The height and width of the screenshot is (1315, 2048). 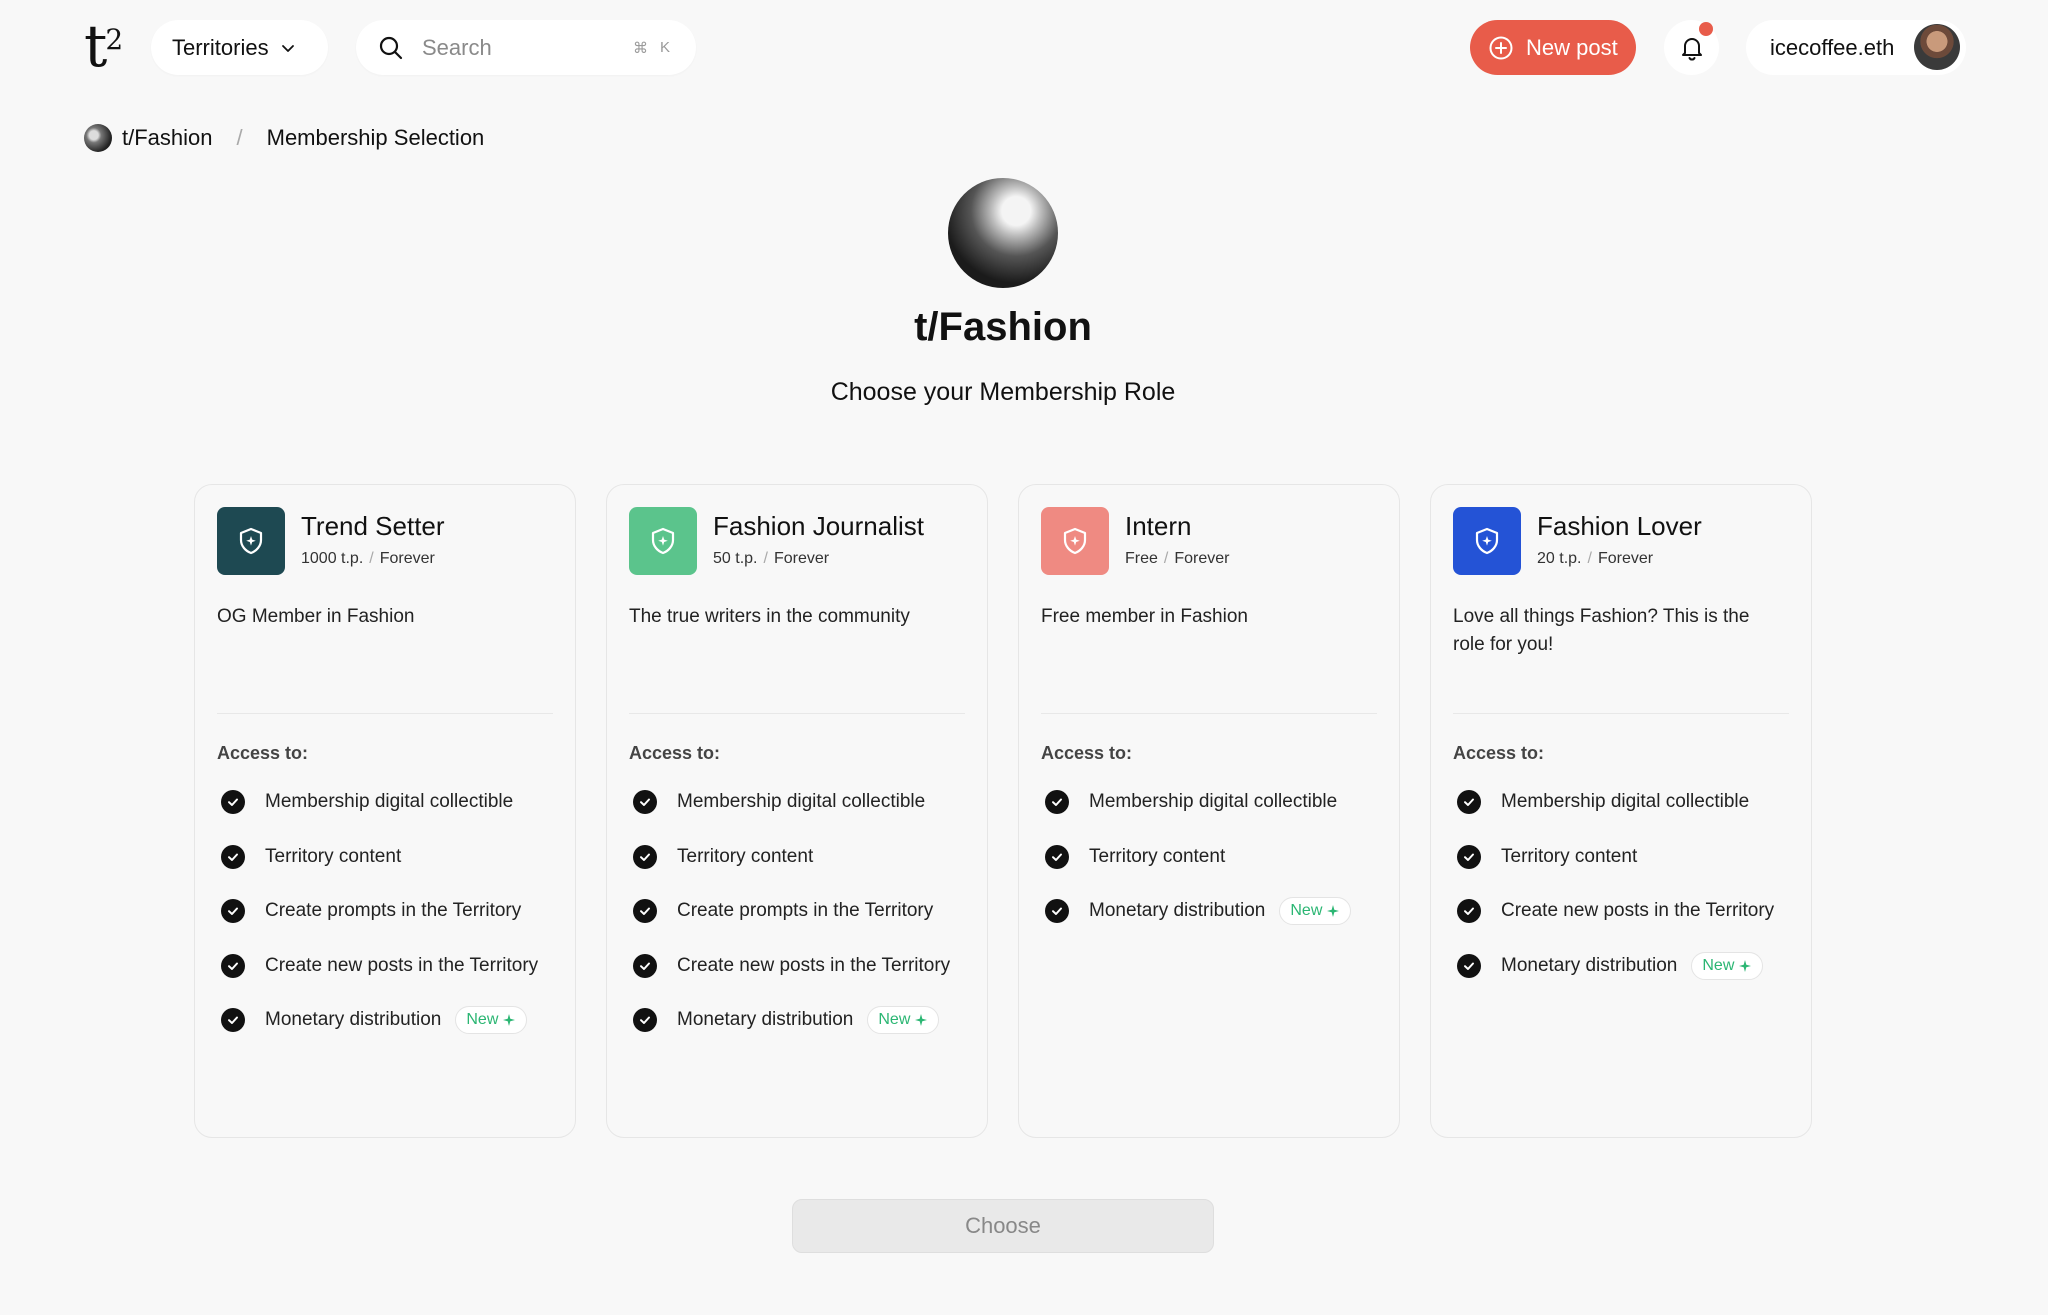 I want to click on logo: t2, so click(x=107, y=46).